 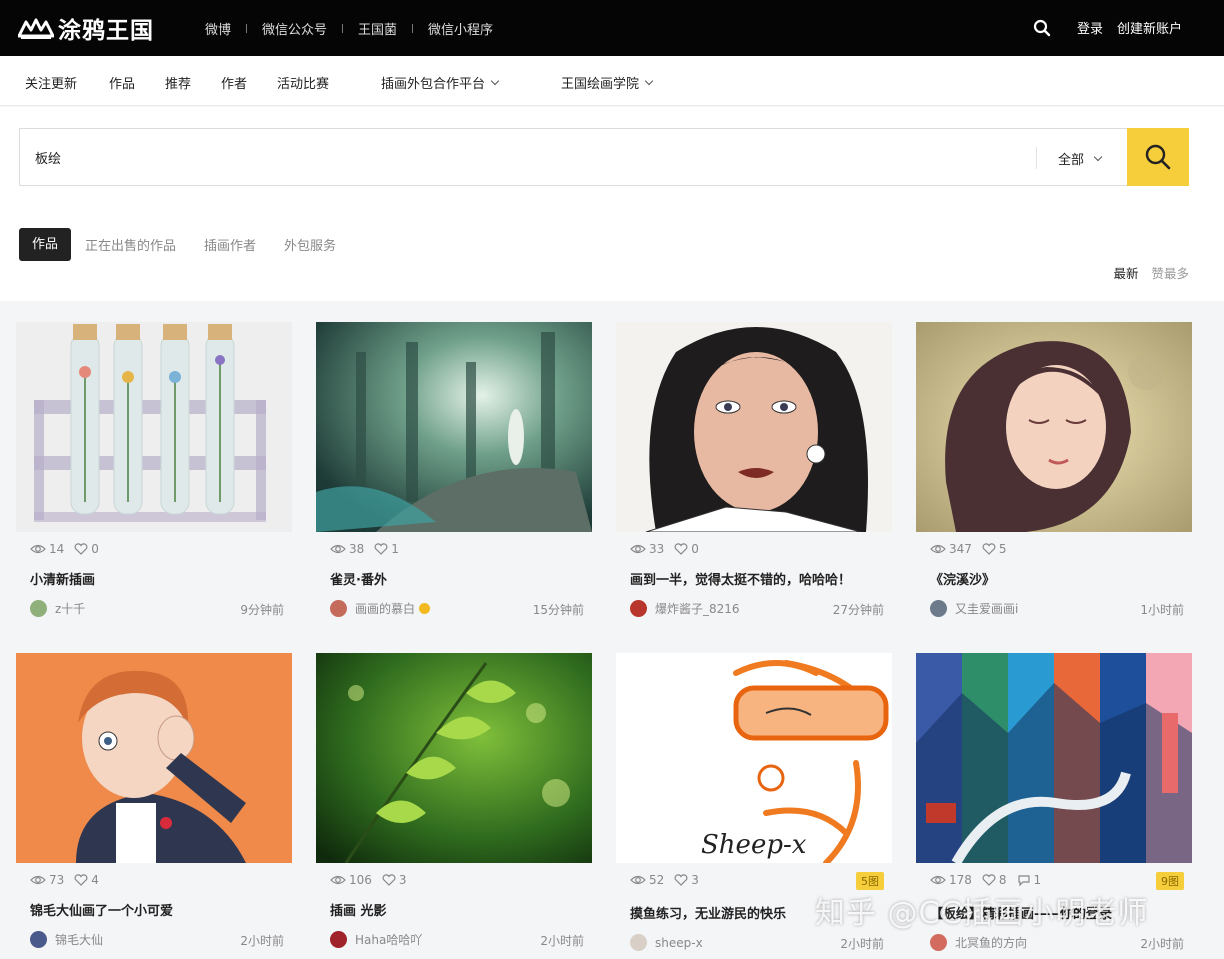 What do you see at coordinates (47, 549) in the screenshot?
I see `views-count: 14` at bounding box center [47, 549].